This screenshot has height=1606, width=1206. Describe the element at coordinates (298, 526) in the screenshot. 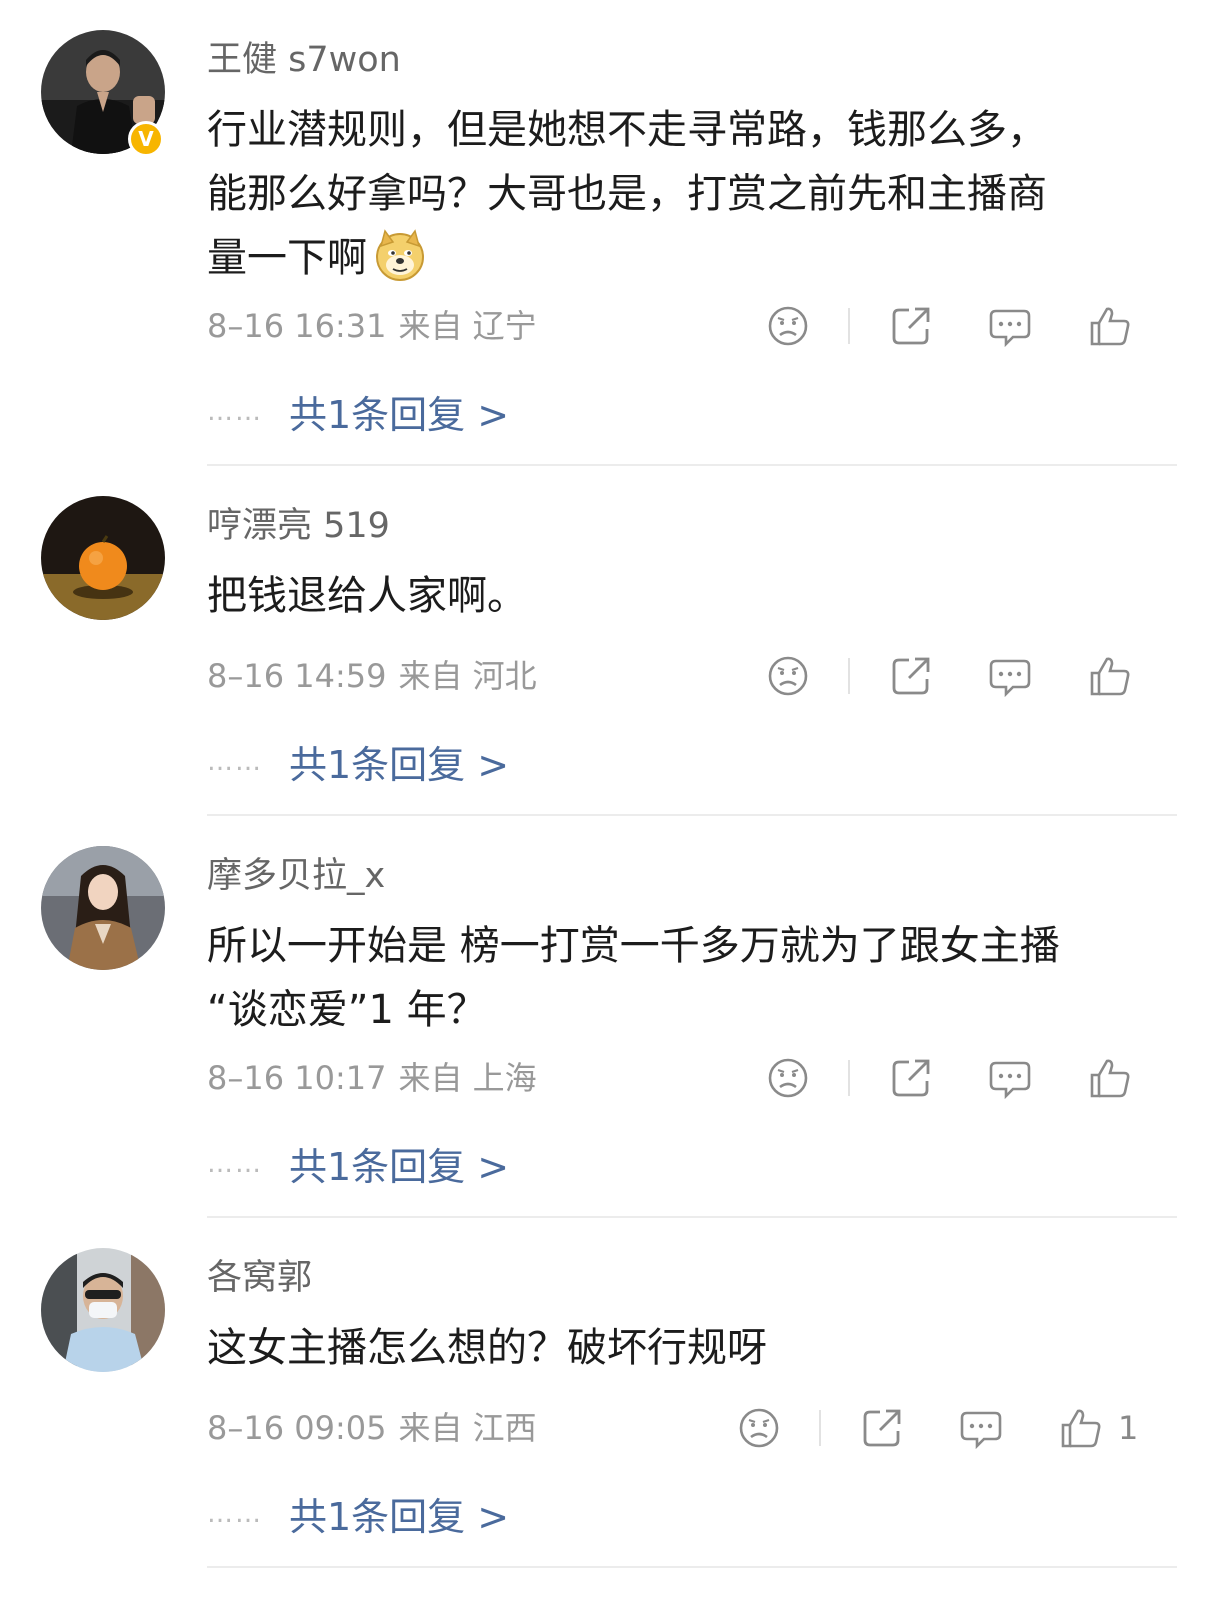

I see `username: 哼漂亮 519` at that location.